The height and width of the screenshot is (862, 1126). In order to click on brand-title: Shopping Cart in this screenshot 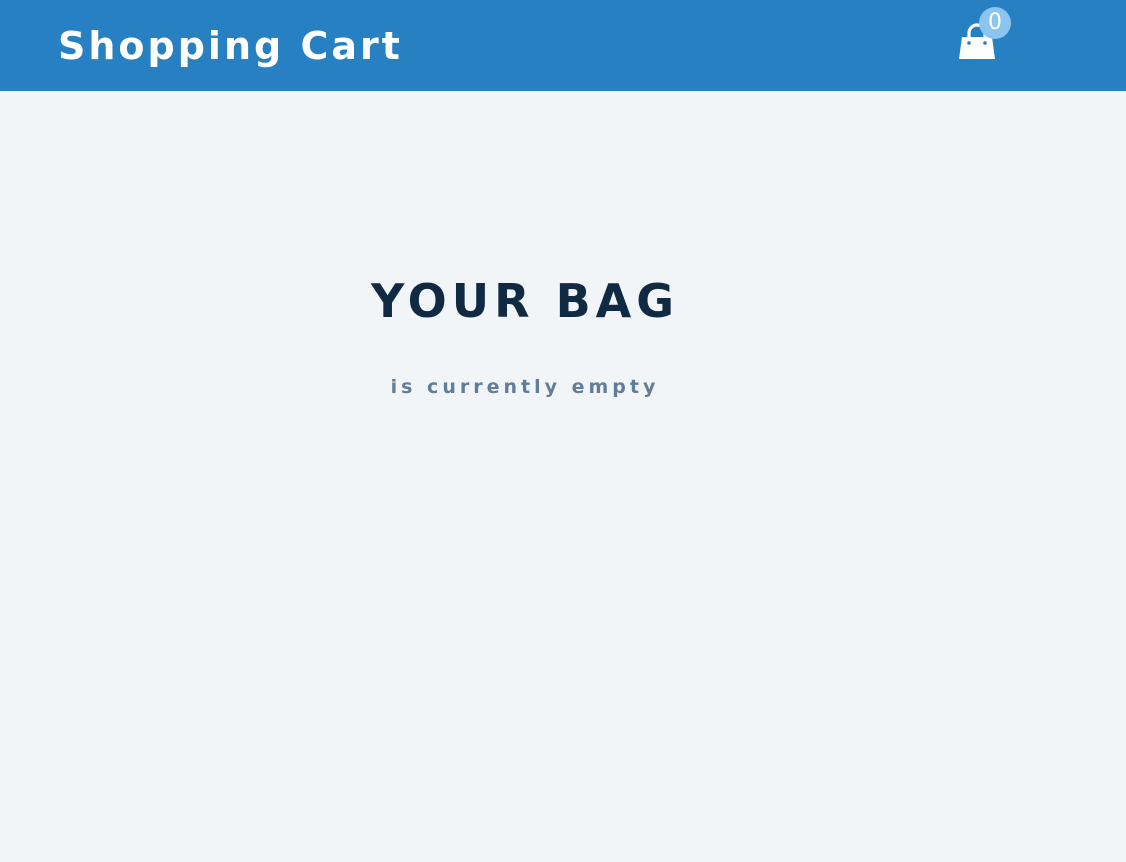, I will do `click(230, 46)`.